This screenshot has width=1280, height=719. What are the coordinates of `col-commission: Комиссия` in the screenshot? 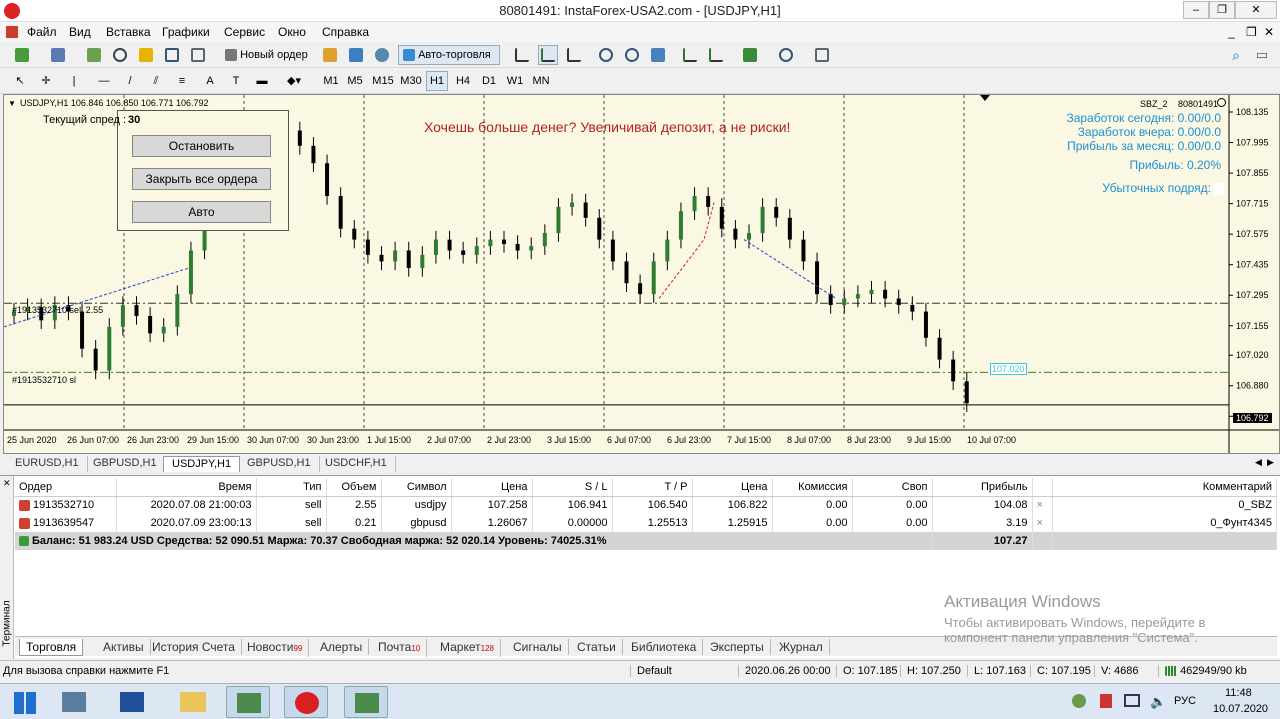 It's located at (812, 487).